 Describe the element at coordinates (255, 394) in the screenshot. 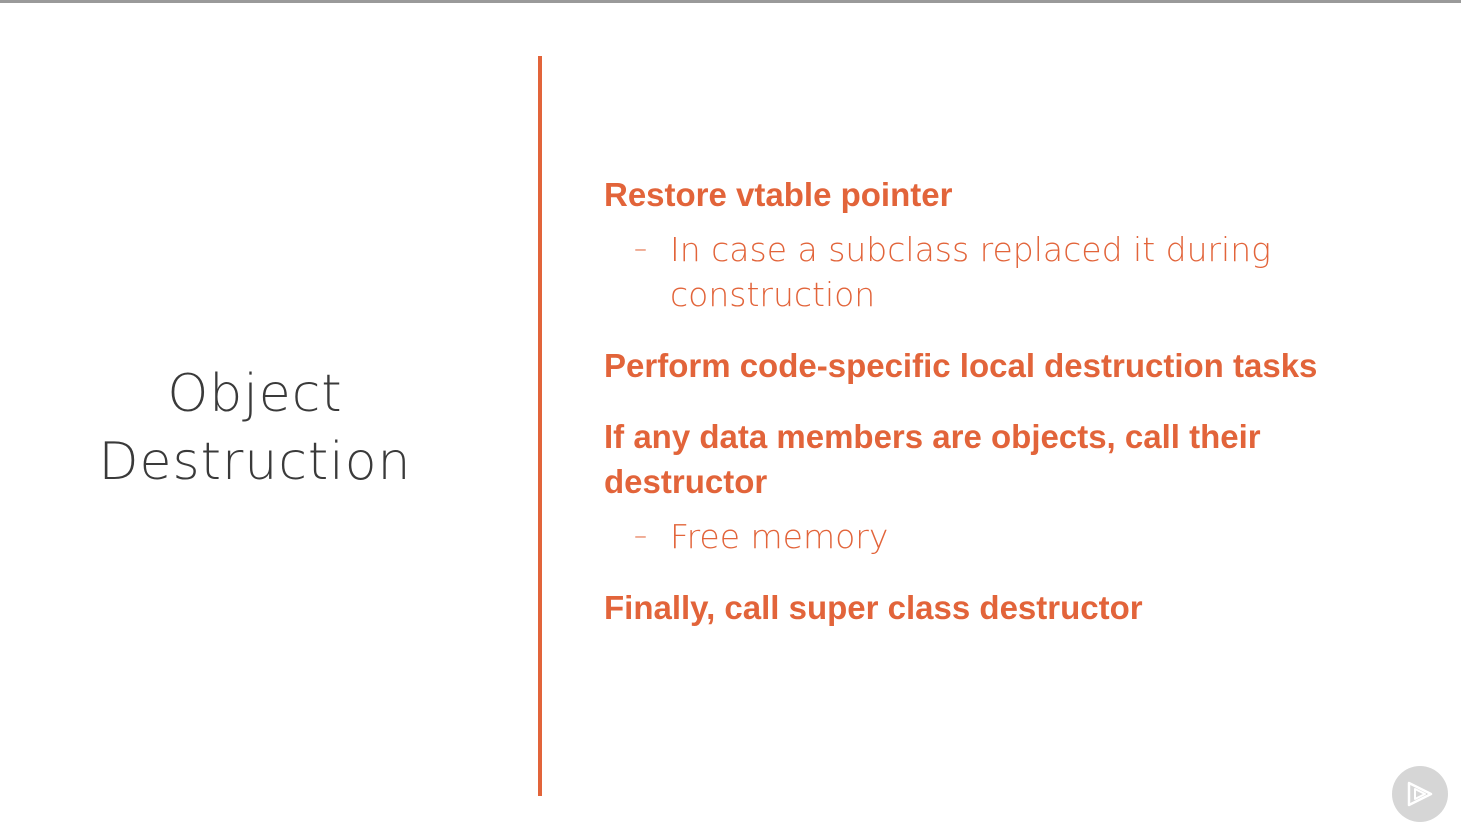

I see `slide-title-line-1: Object` at that location.